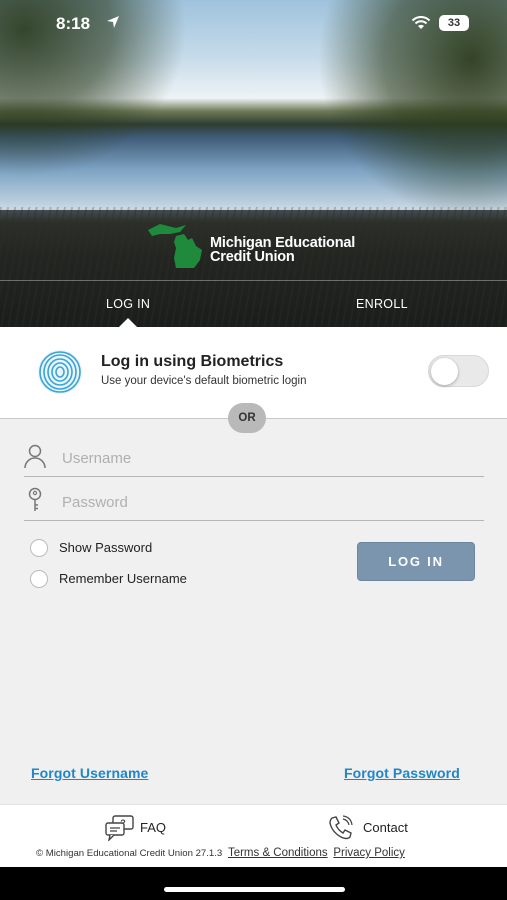  Describe the element at coordinates (369, 853) in the screenshot. I see `privacy-link: Privacy Policy` at that location.